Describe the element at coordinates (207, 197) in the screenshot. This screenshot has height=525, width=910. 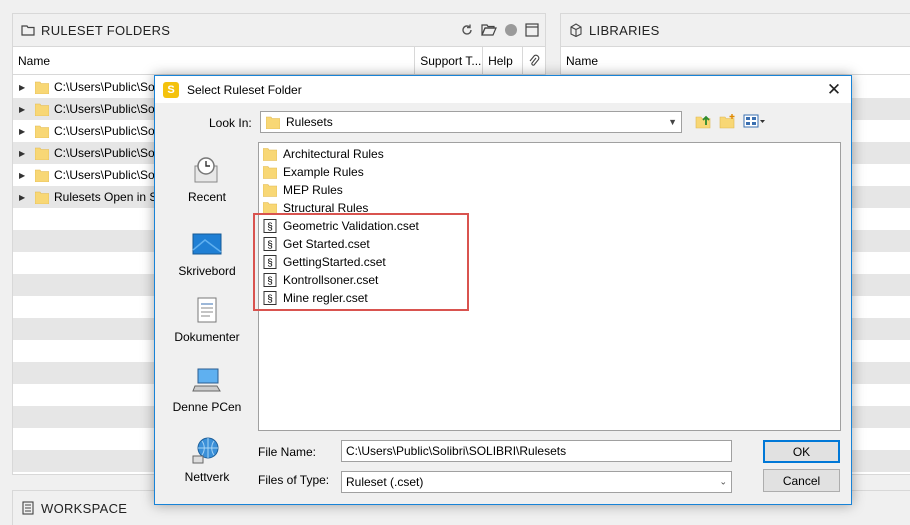
I see `place-label: Recent` at that location.